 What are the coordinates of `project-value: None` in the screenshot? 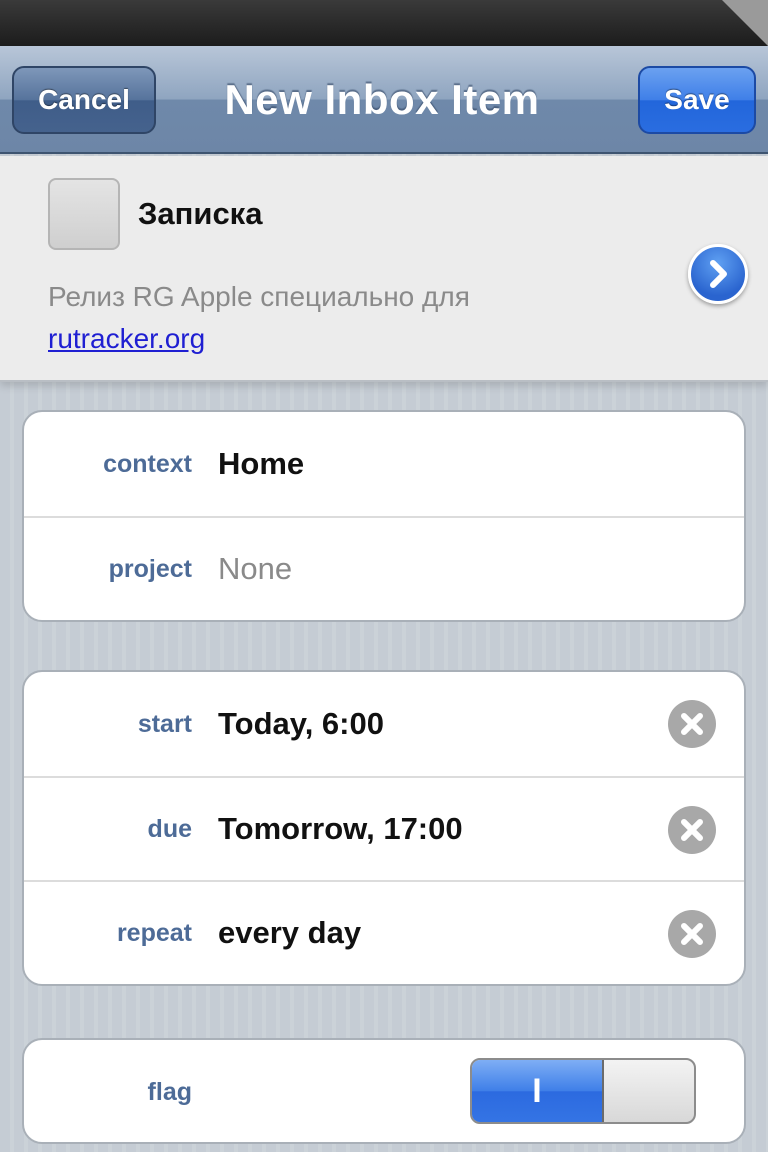 It's located at (255, 568).